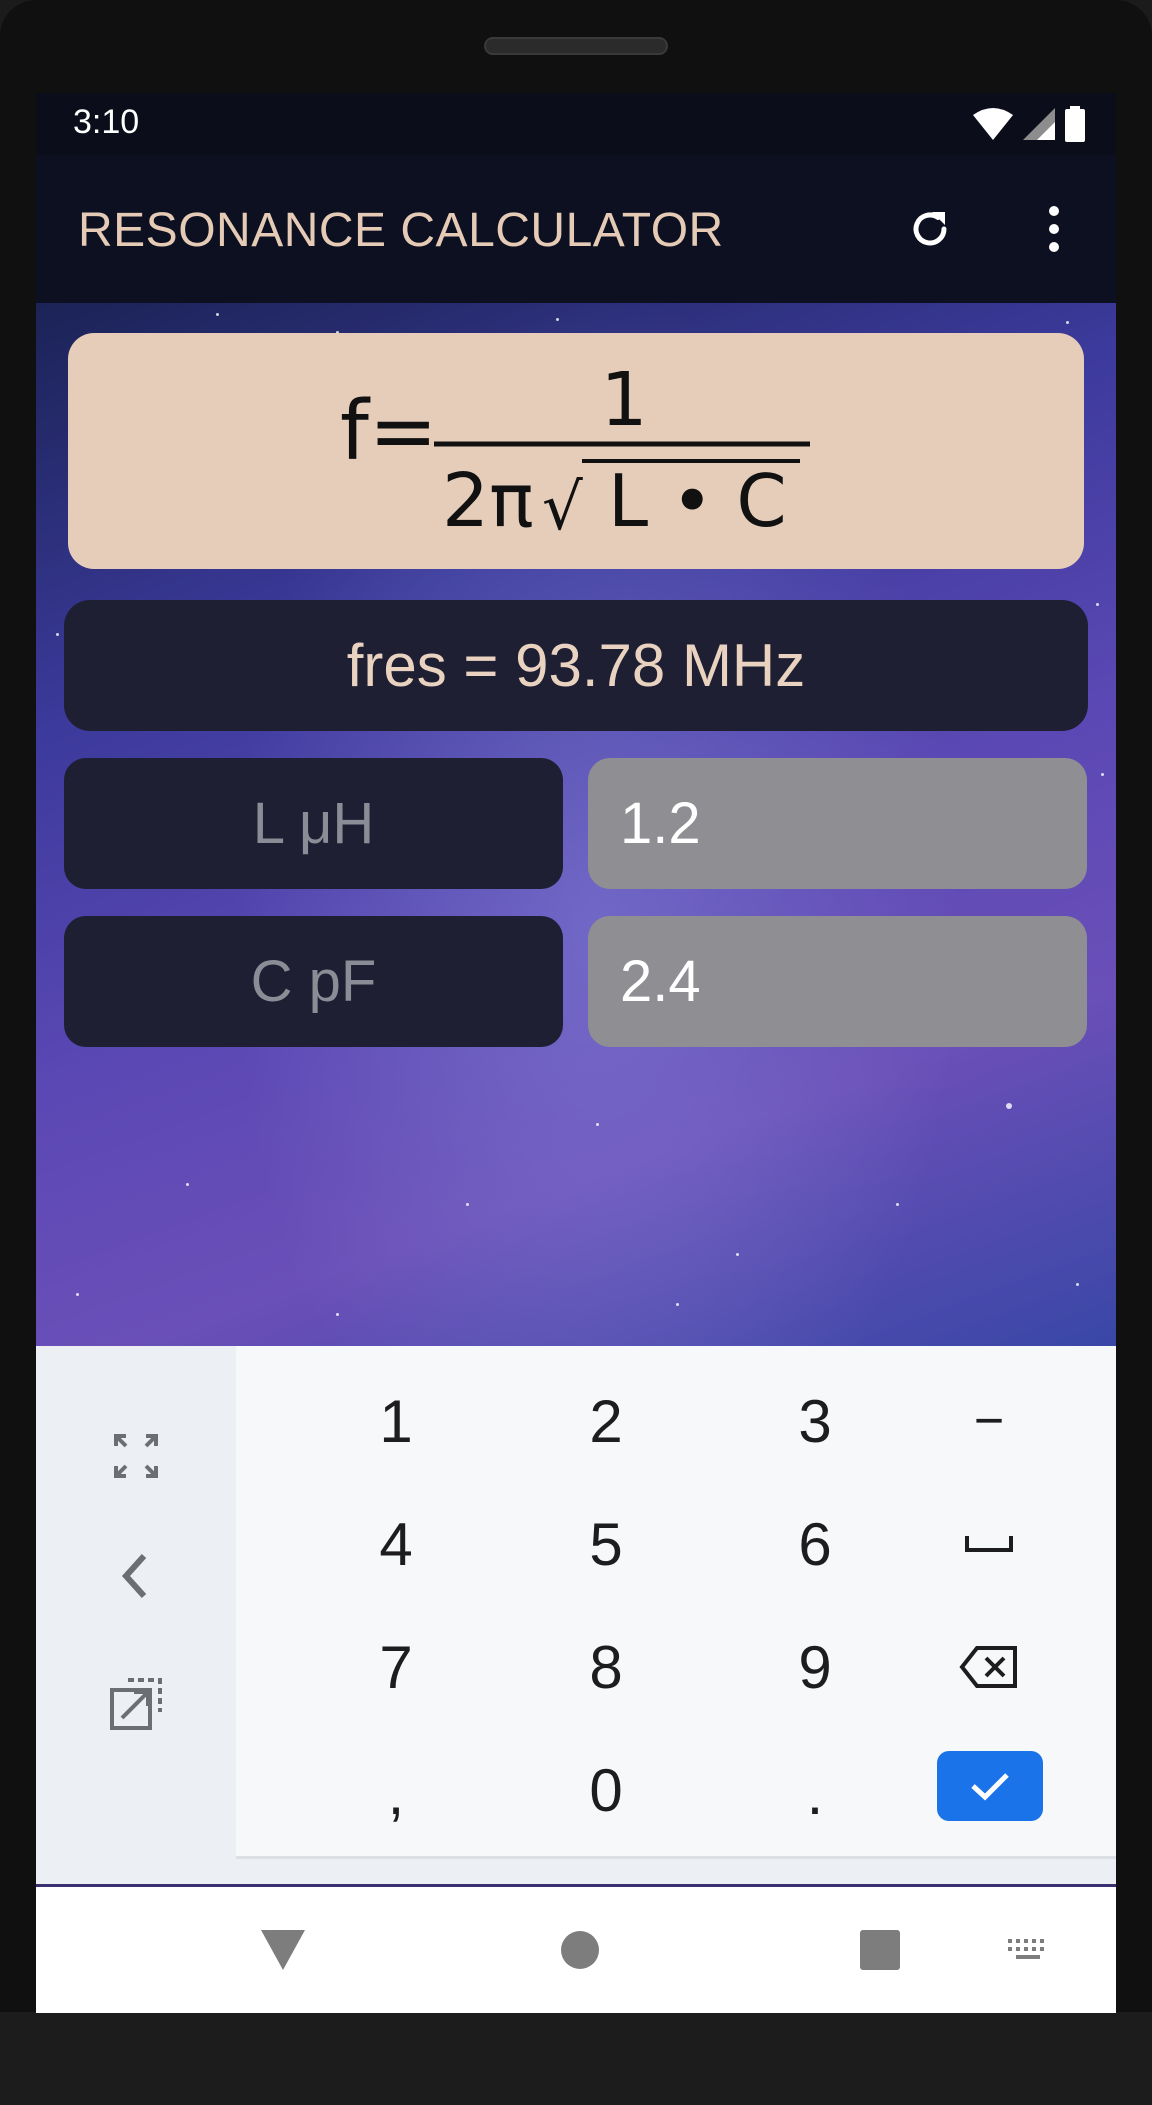  What do you see at coordinates (389, 431) in the screenshot?
I see `formula-lhs: f=` at bounding box center [389, 431].